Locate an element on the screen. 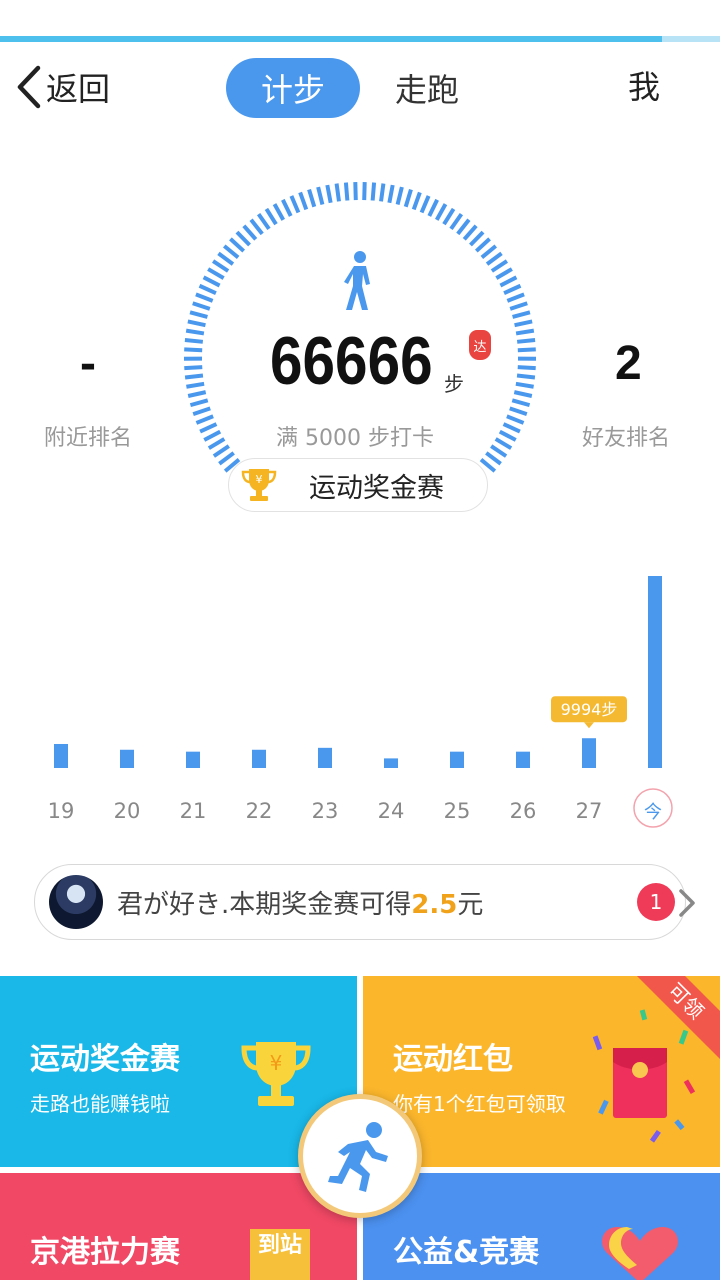  reward-notice-suffix: 元 is located at coordinates (470, 904).